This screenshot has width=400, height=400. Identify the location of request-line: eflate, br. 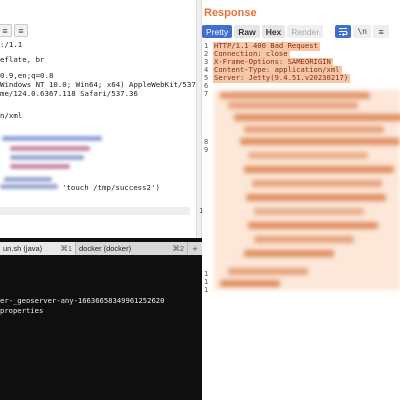
(22, 59).